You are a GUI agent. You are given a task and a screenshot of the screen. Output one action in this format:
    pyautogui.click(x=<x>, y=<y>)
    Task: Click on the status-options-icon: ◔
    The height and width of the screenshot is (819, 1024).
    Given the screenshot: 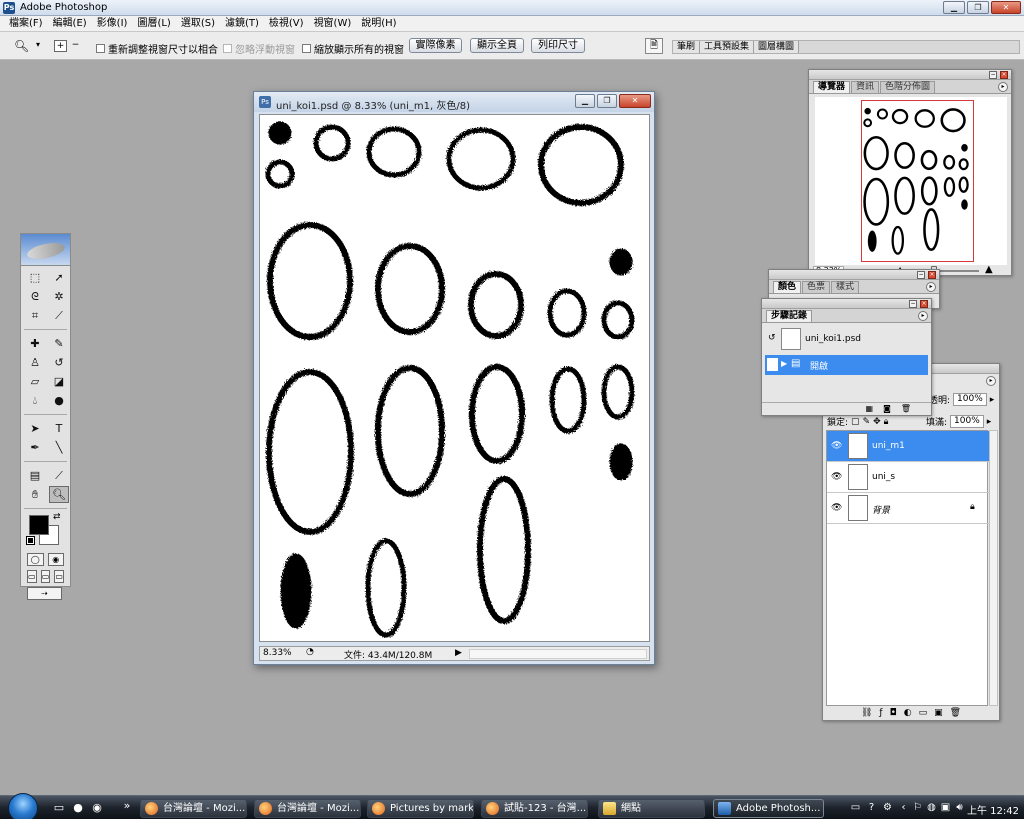 What is the action you would take?
    pyautogui.click(x=310, y=652)
    